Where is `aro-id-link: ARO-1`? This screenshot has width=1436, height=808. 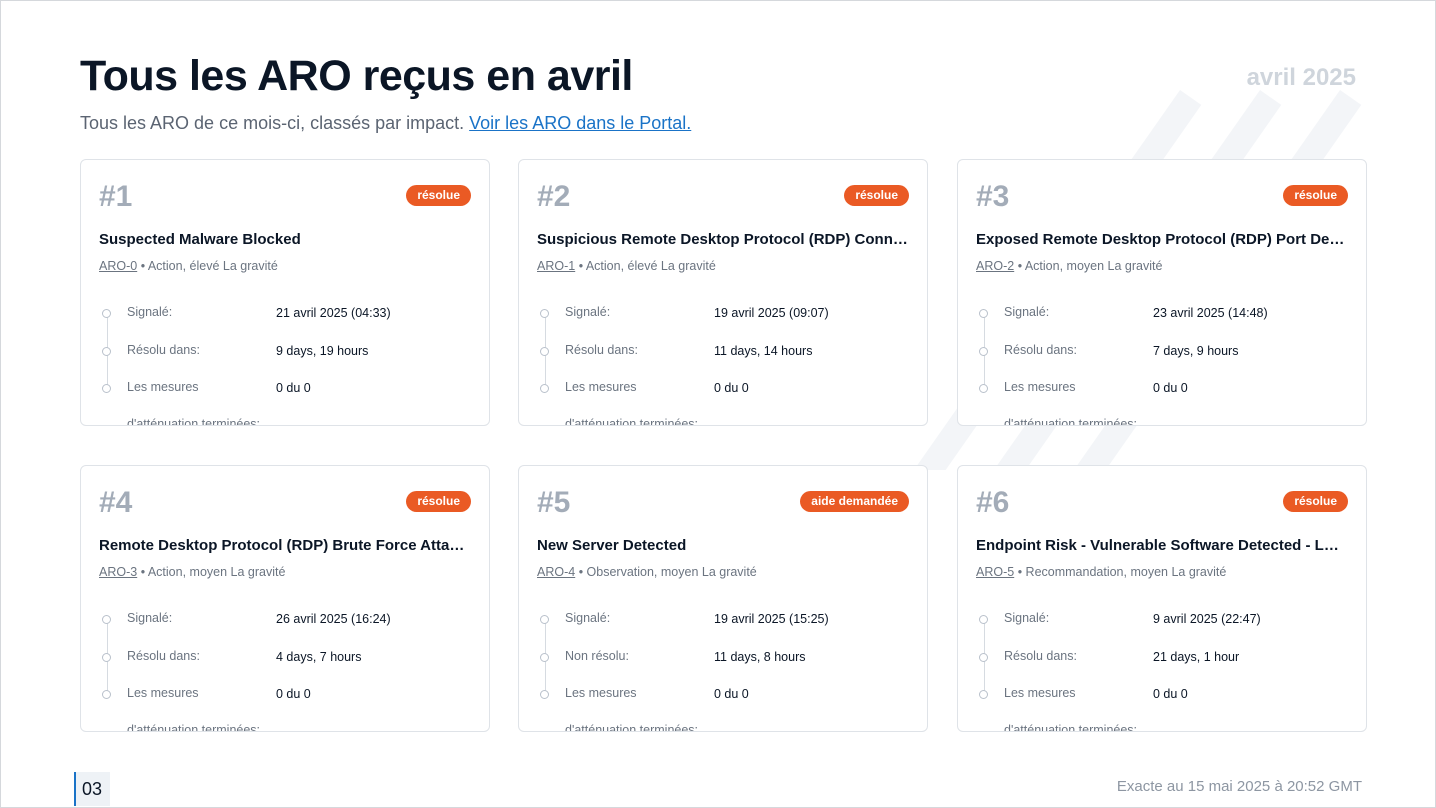 aro-id-link: ARO-1 is located at coordinates (556, 266).